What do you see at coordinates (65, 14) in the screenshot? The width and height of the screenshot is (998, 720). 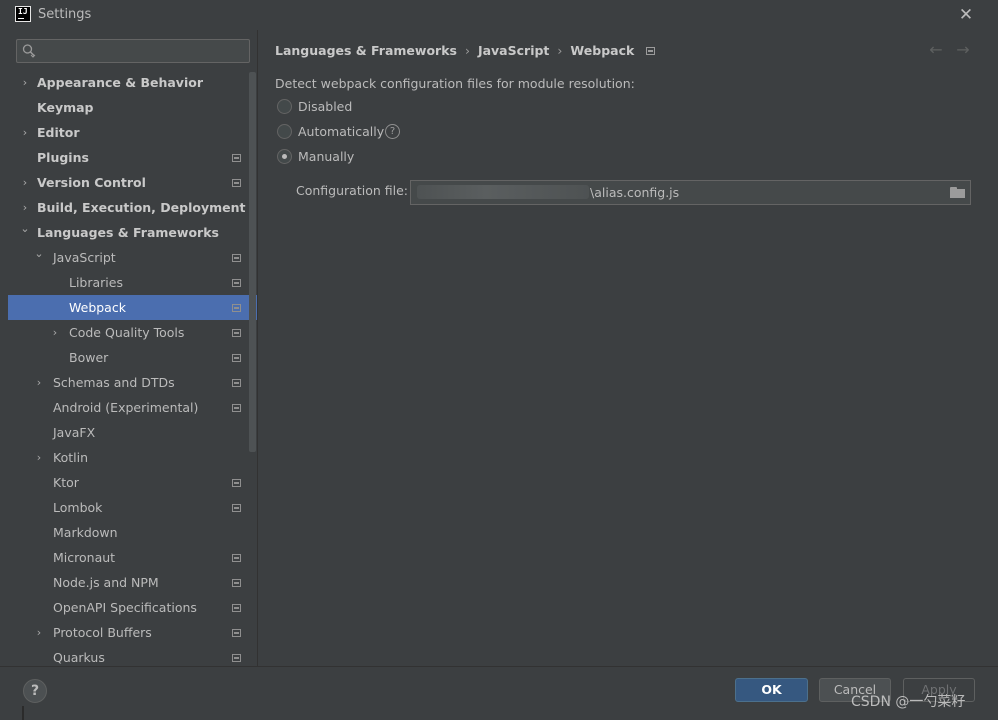 I see `window-title: Settings` at bounding box center [65, 14].